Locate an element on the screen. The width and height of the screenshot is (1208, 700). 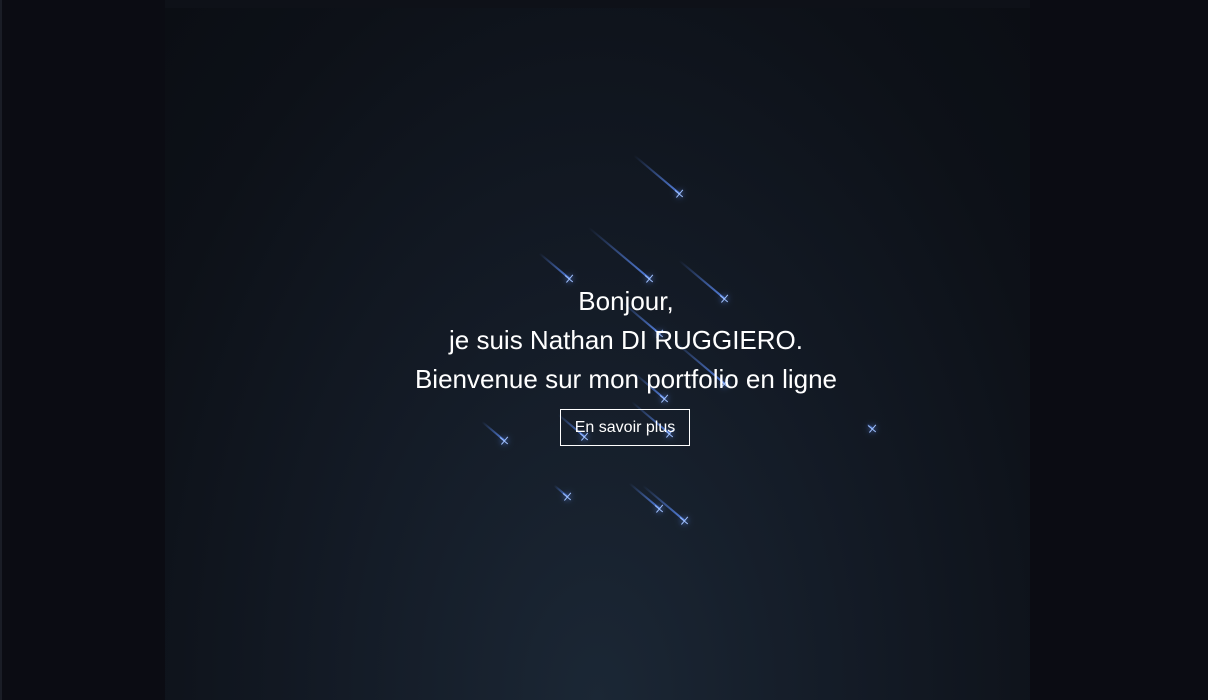
learn-more-button: En savoir plus is located at coordinates (625, 427).